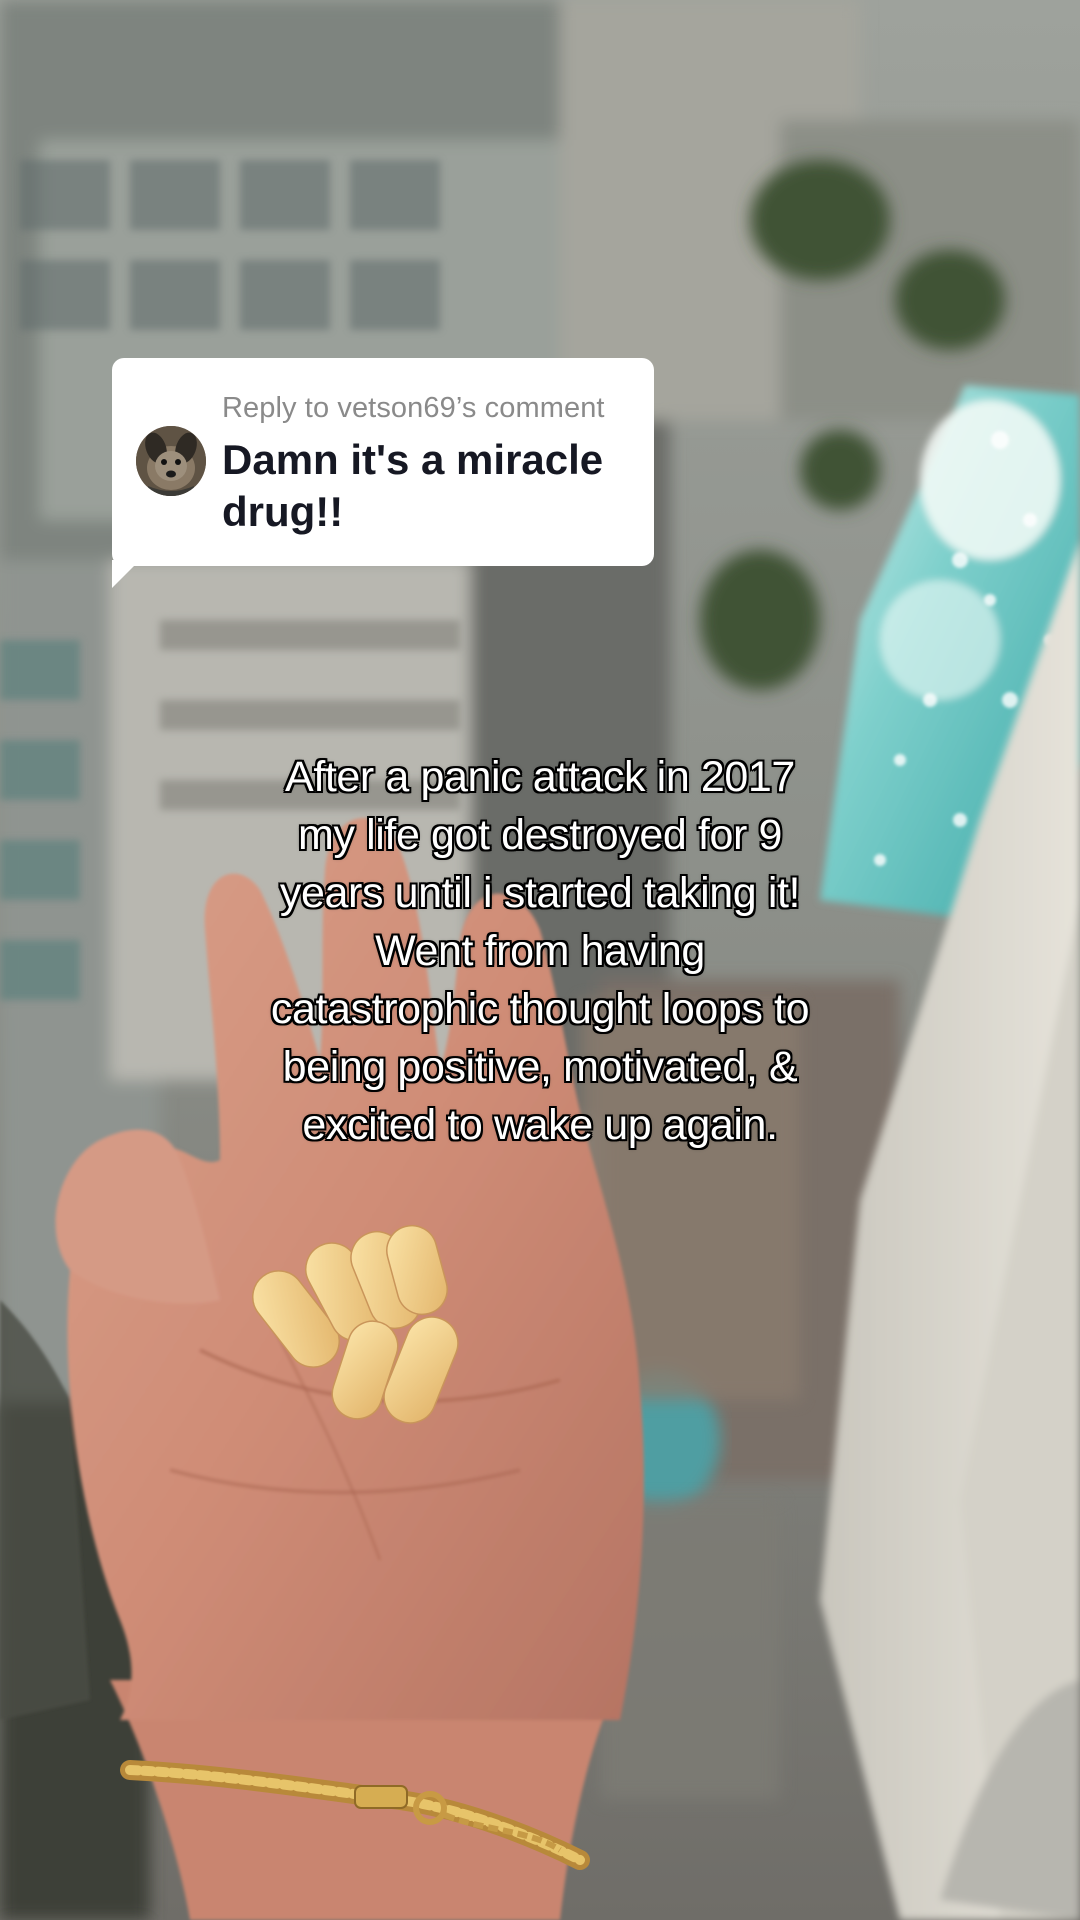  What do you see at coordinates (413, 485) in the screenshot?
I see `replied-comment-text: Damn it's a miracle drug!!` at bounding box center [413, 485].